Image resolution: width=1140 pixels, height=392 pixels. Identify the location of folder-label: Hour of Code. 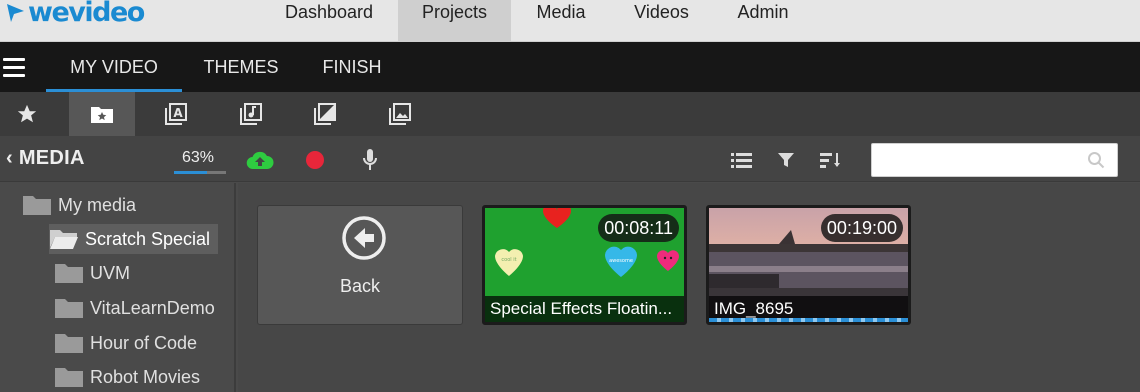
(144, 342).